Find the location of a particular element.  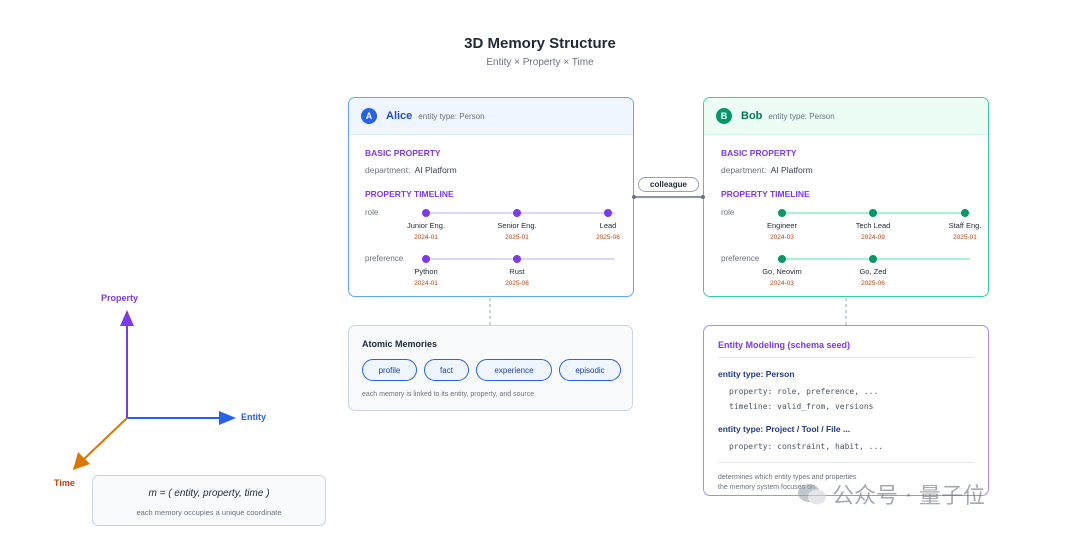

pill-experience: experience is located at coordinates (514, 370).